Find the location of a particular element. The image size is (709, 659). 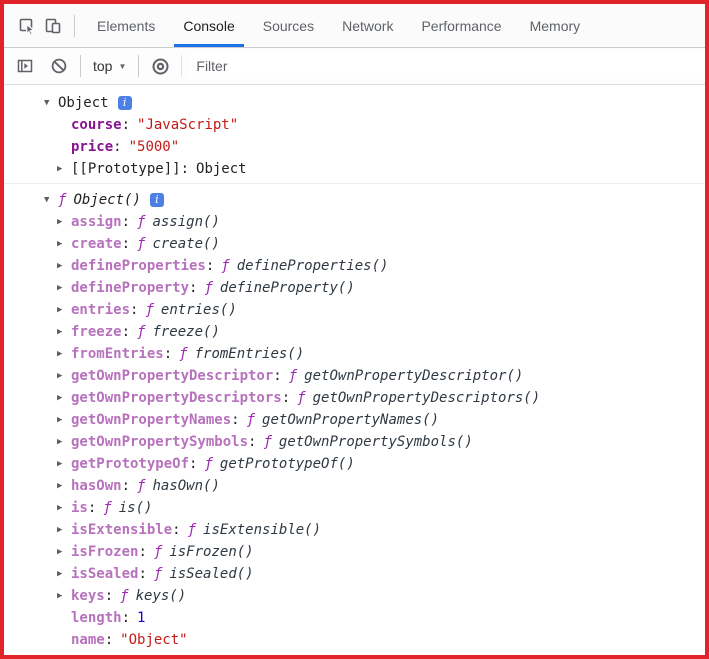

tab-performance: Performance is located at coordinates (461, 25).